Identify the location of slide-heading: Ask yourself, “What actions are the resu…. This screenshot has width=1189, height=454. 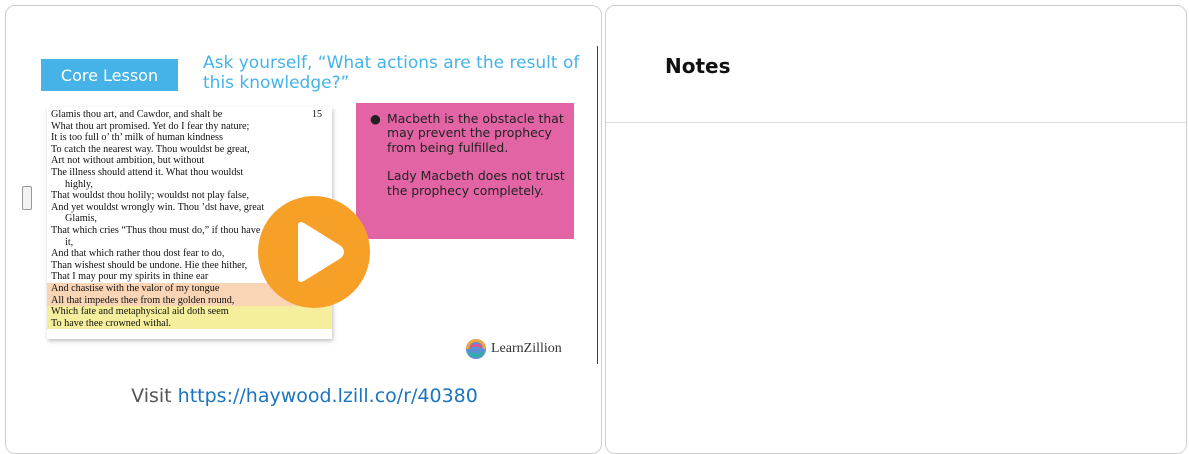
(391, 73).